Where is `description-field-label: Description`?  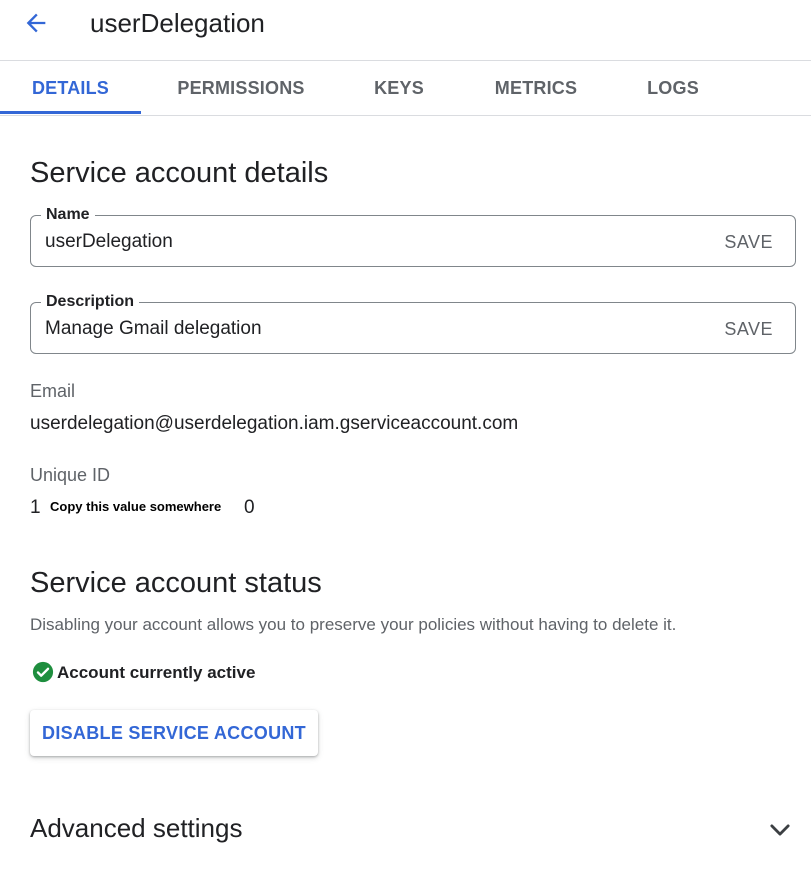
description-field-label: Description is located at coordinates (90, 302).